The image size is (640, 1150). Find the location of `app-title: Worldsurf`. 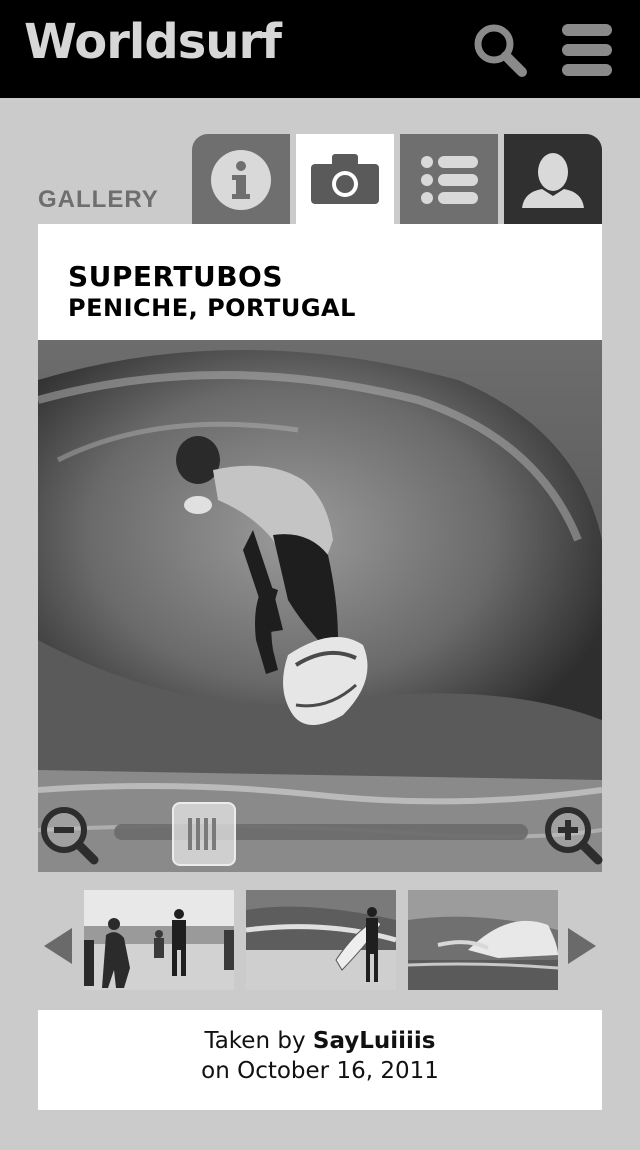

app-title: Worldsurf is located at coordinates (153, 42).